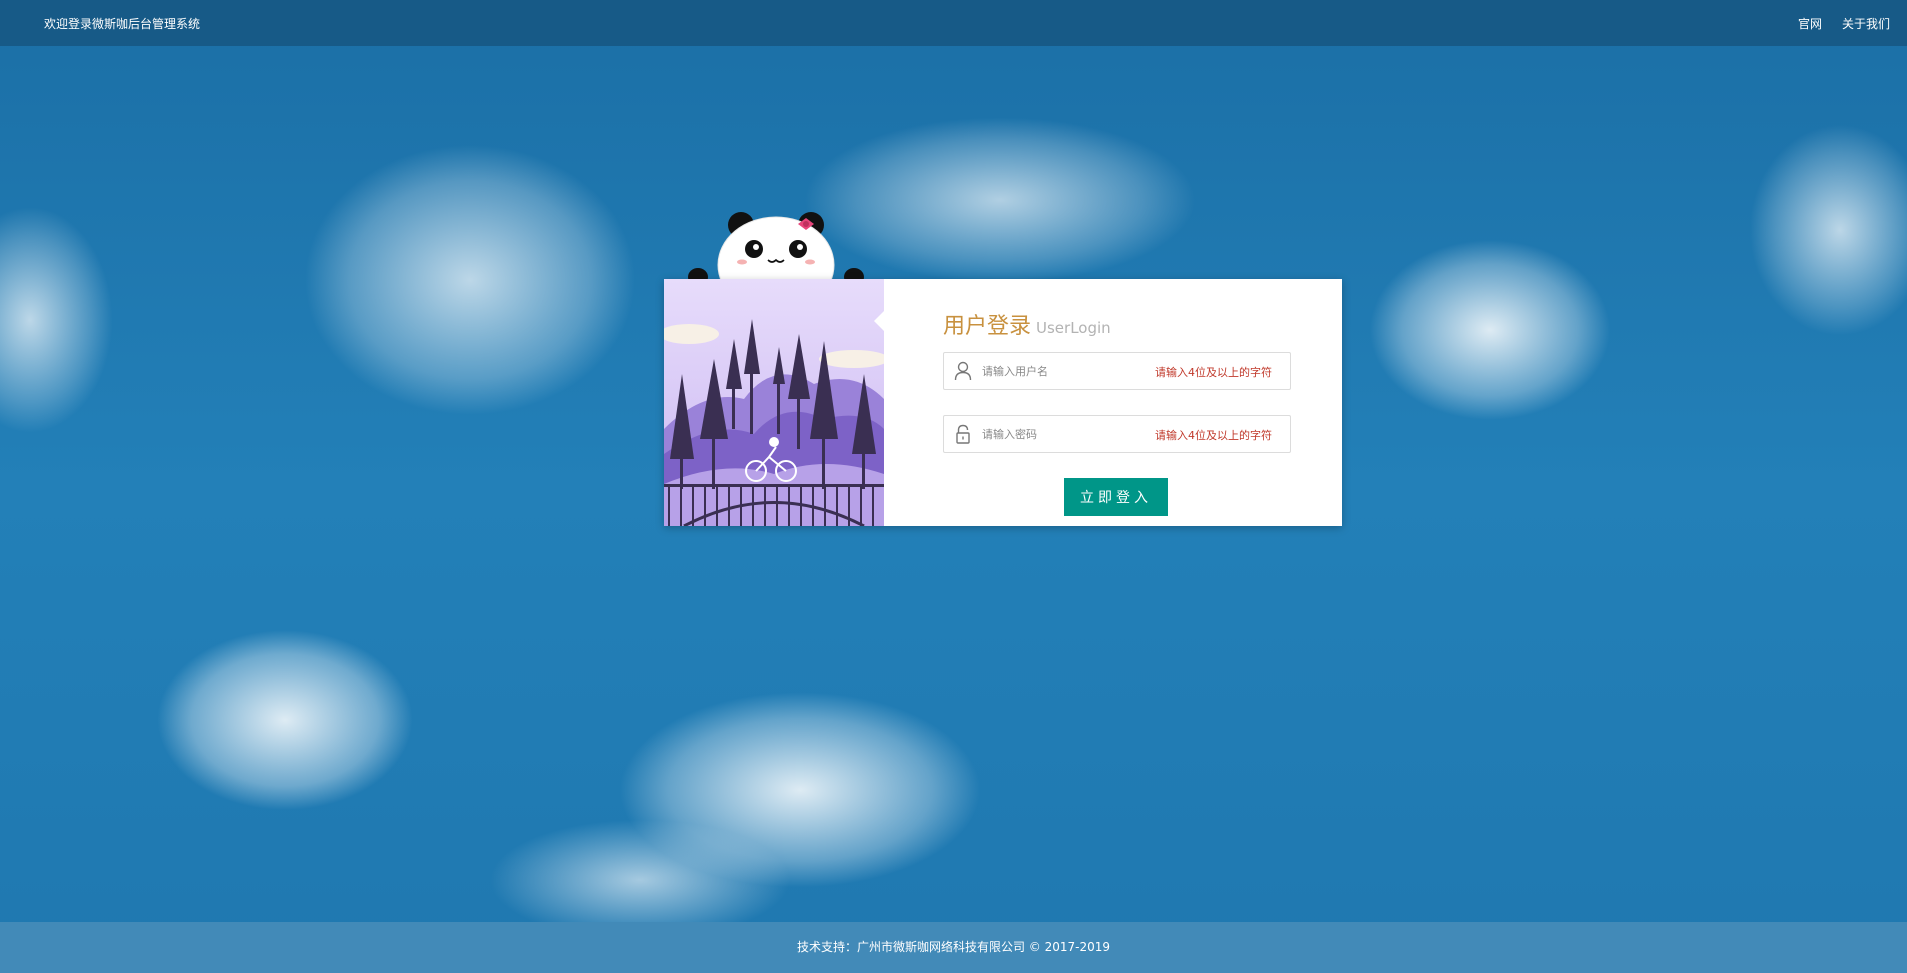  Describe the element at coordinates (1073, 328) in the screenshot. I see `login-title-en: UserLogin` at that location.